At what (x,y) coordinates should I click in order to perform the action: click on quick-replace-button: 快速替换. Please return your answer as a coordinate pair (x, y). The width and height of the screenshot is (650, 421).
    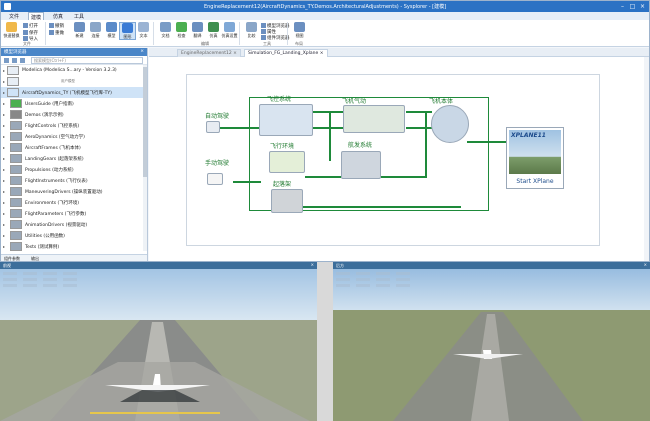
    Looking at the image, I should click on (11, 31).